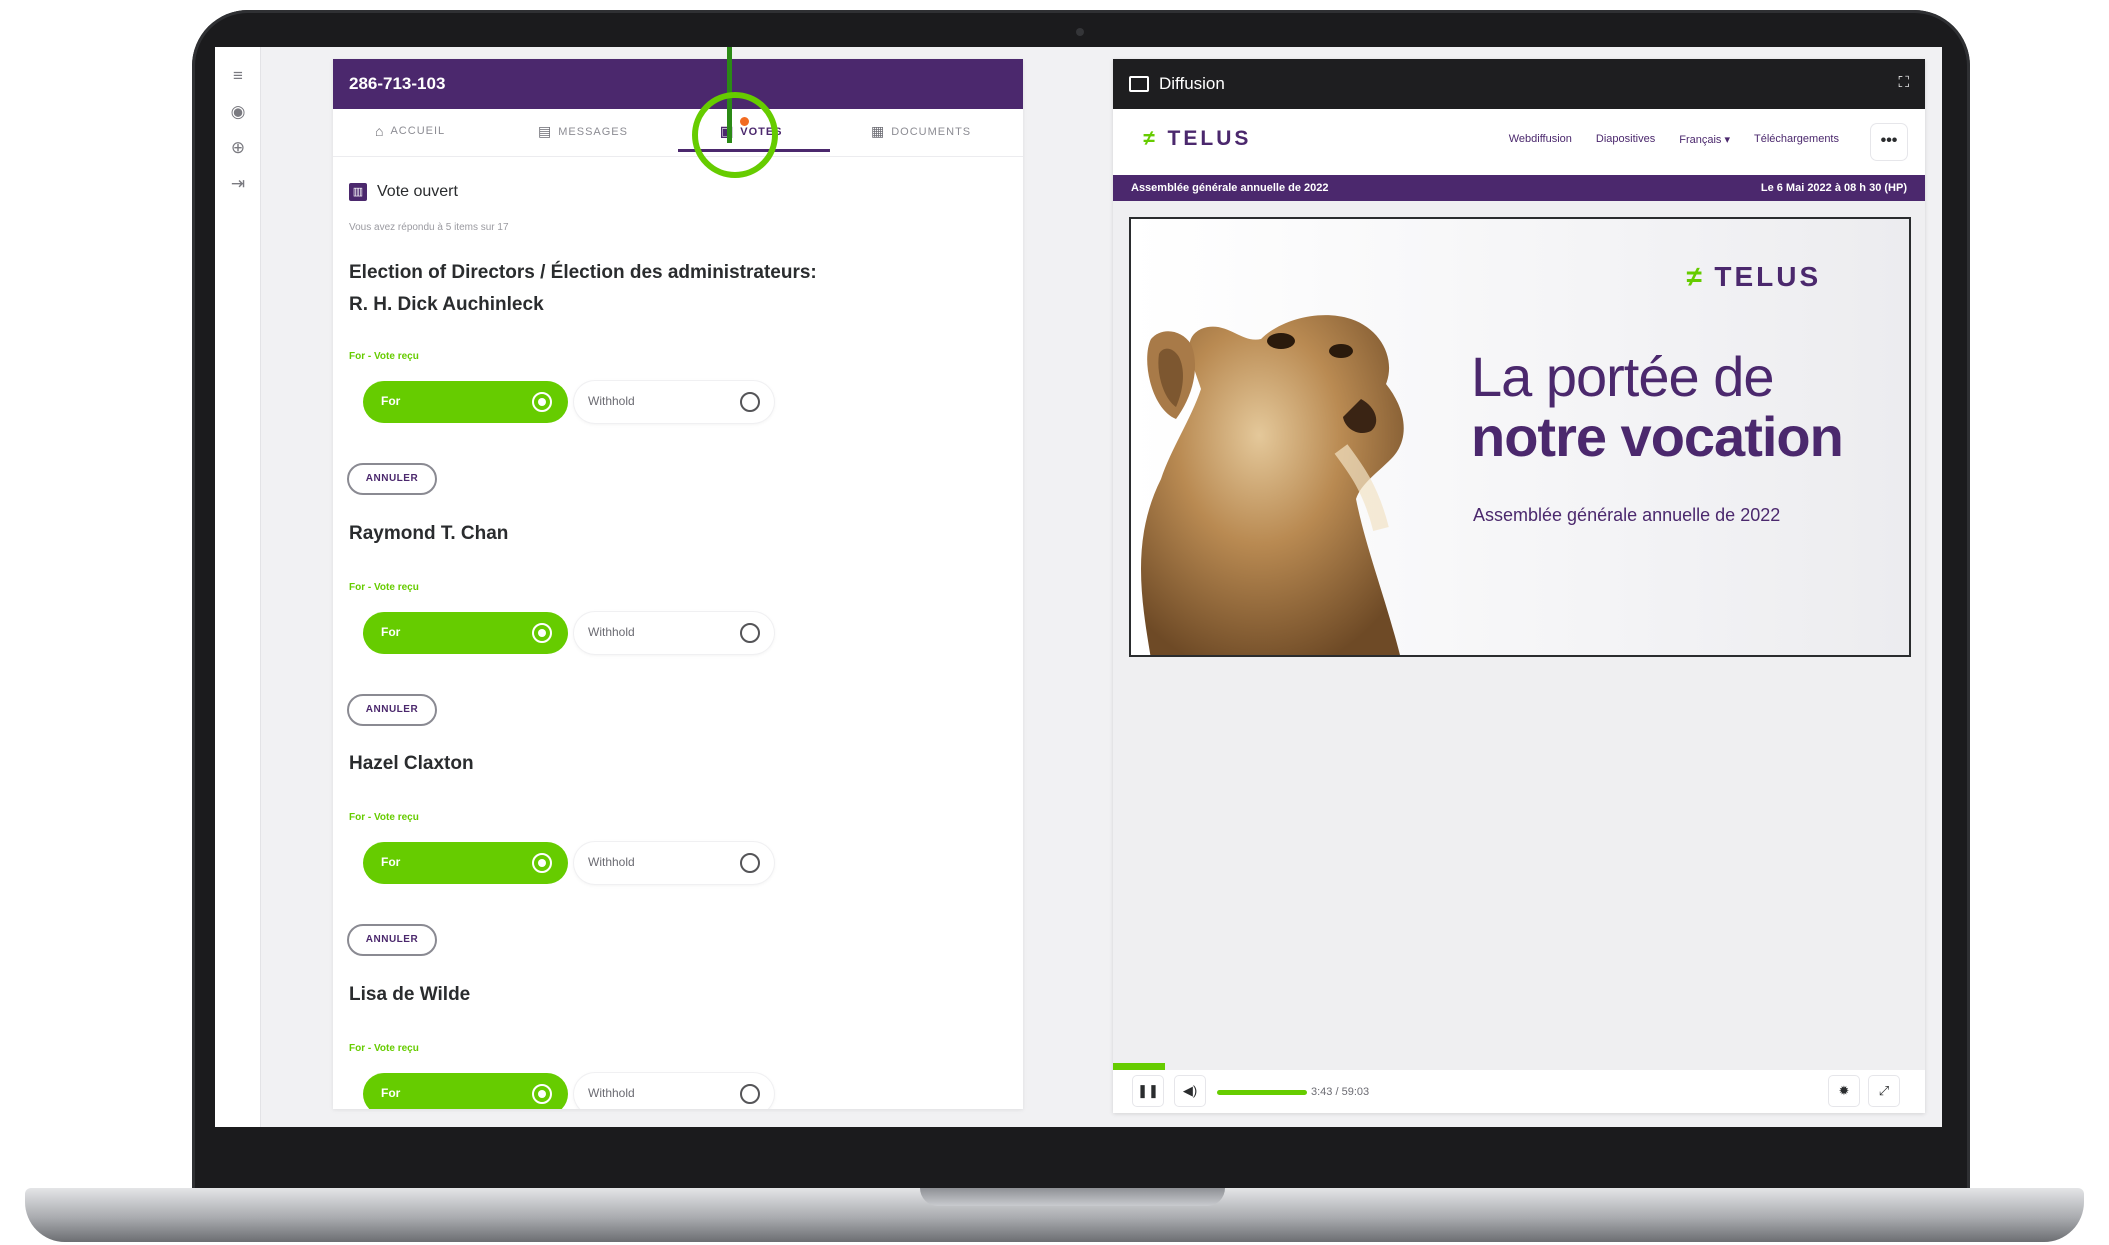 This screenshot has height=1245, width=2109. I want to click on nav-diapositives: Diapositives, so click(1625, 139).